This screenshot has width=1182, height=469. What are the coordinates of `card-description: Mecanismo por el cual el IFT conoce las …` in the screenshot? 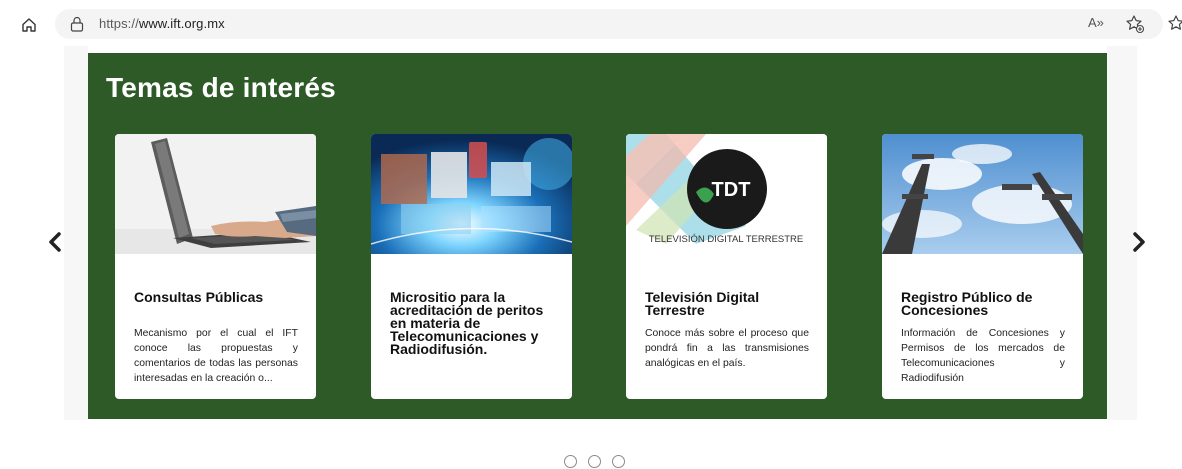 It's located at (216, 356).